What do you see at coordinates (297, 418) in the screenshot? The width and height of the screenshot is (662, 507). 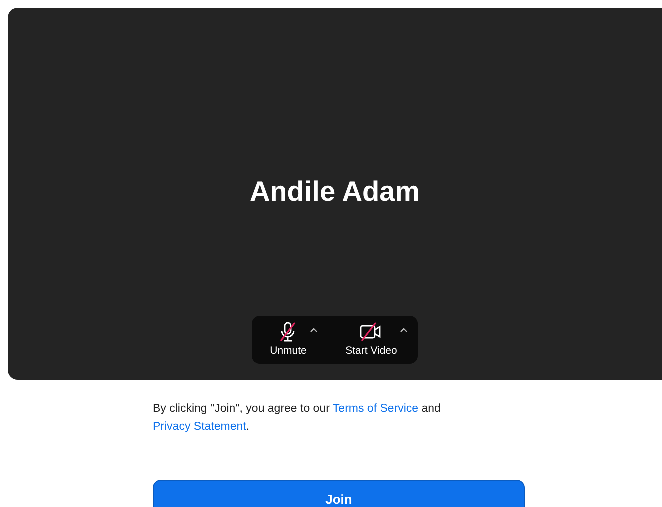 I see `terms-agreement-text: By clicking "Join", you agree to our Terms of Service and Privacy Statement.` at bounding box center [297, 418].